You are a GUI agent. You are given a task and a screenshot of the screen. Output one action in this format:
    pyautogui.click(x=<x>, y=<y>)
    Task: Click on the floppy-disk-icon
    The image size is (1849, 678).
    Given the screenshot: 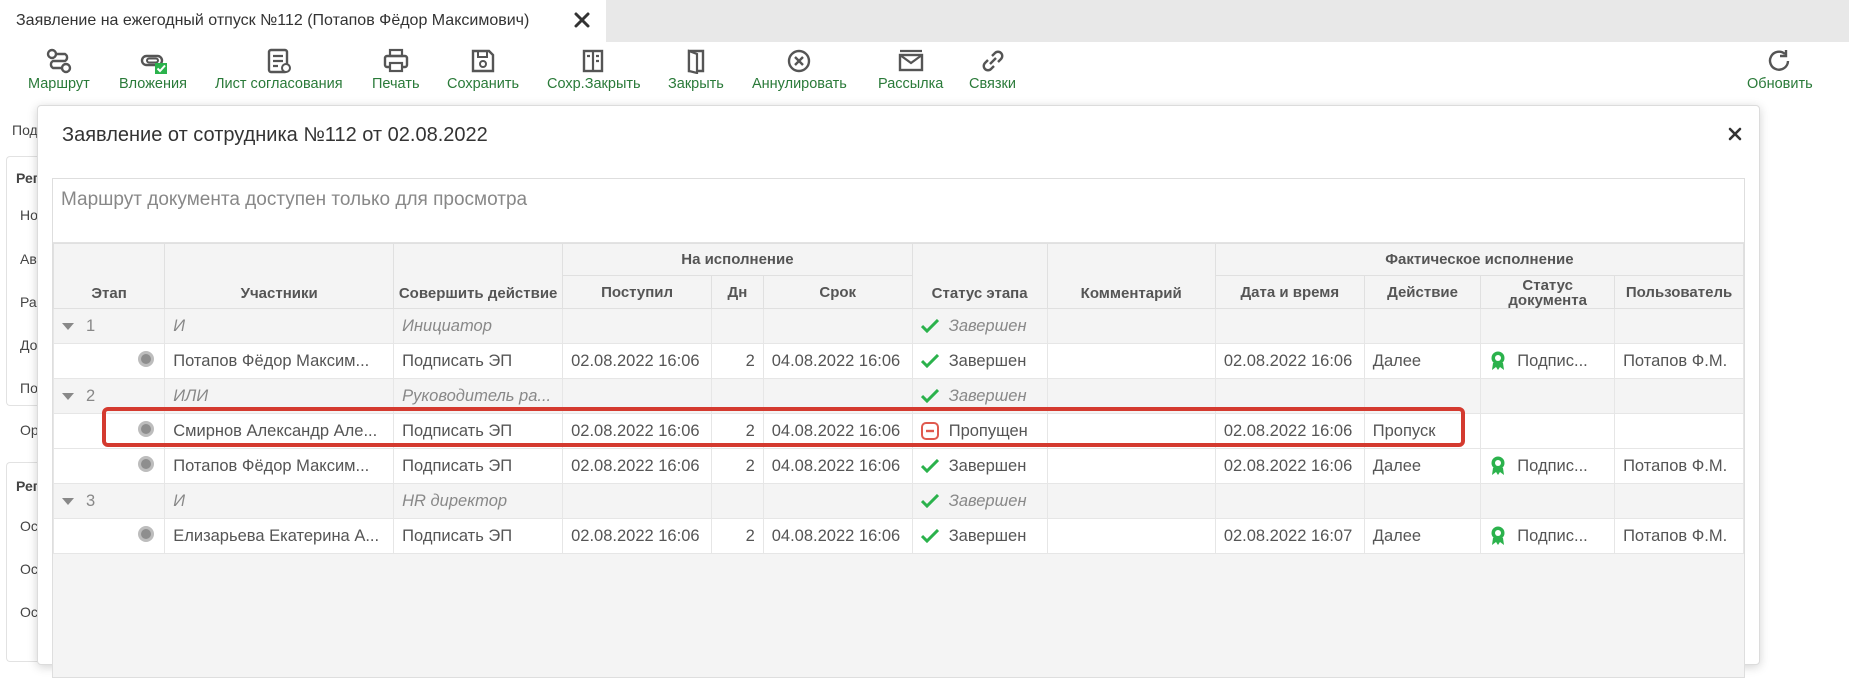 What is the action you would take?
    pyautogui.click(x=483, y=61)
    